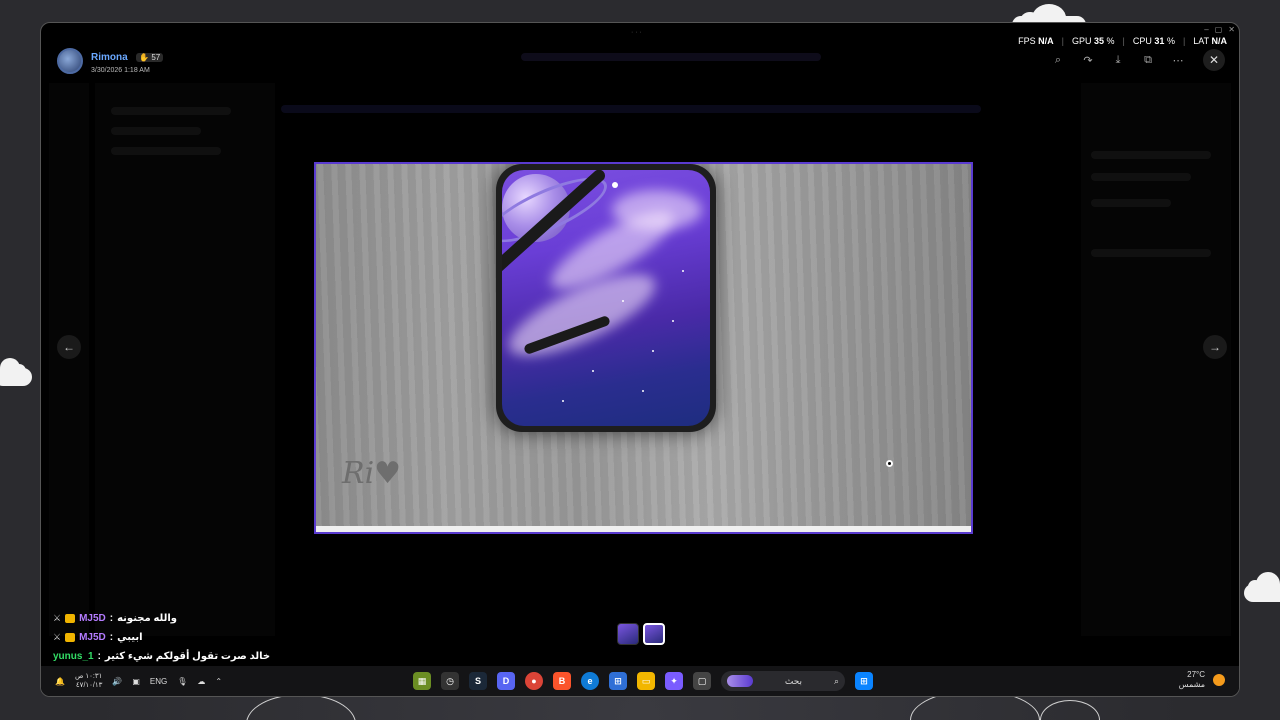  Describe the element at coordinates (162, 656) in the screenshot. I see `chat-message: yunus_1 : خالد صرت تقول أقولكم شيء كثير` at that location.